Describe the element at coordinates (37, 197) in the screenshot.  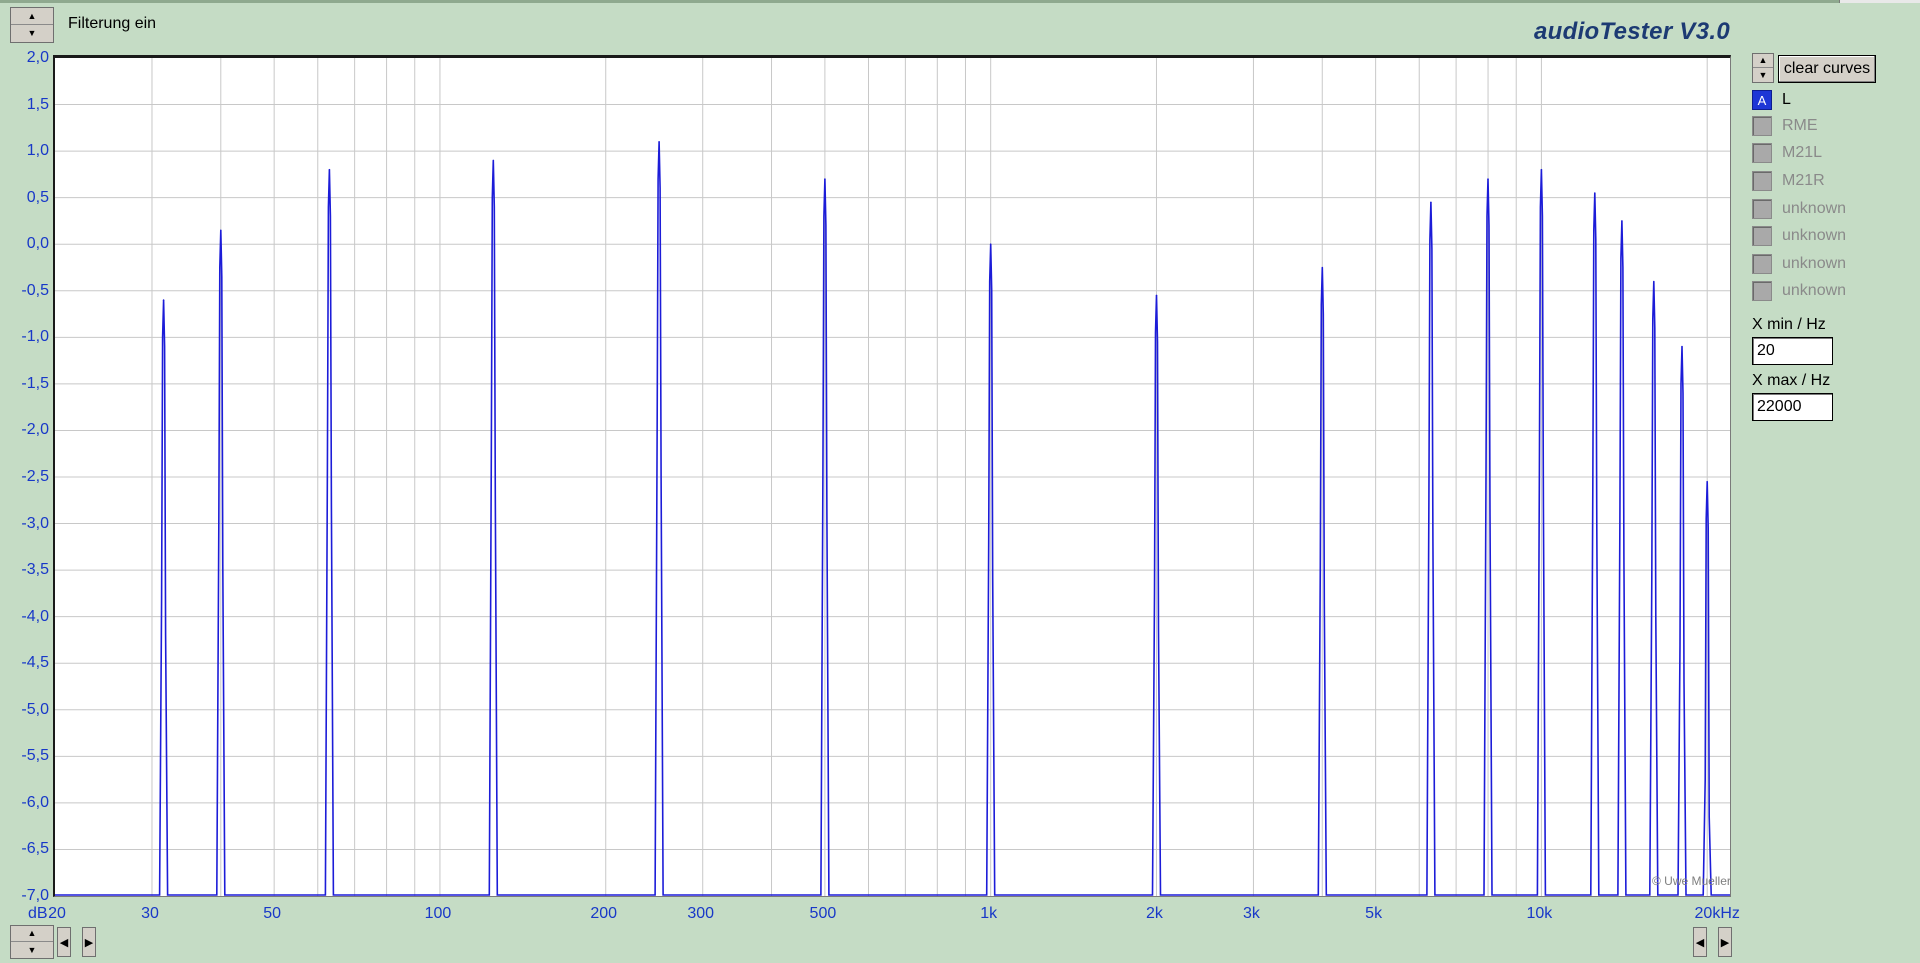
I see `y-tick-label: 0,5` at that location.